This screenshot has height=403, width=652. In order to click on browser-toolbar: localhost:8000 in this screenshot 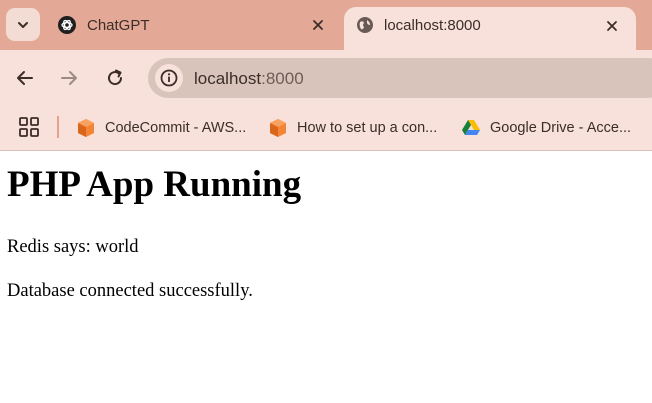, I will do `click(326, 78)`.